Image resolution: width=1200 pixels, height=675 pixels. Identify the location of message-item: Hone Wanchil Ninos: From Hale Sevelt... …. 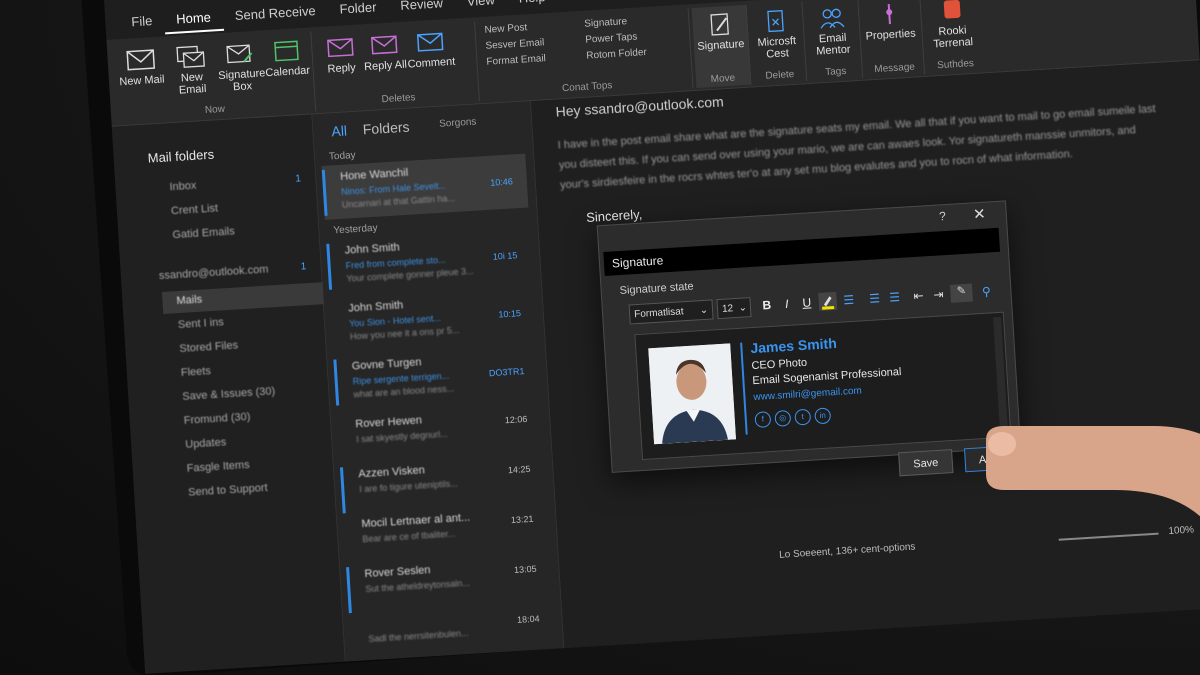
(425, 186).